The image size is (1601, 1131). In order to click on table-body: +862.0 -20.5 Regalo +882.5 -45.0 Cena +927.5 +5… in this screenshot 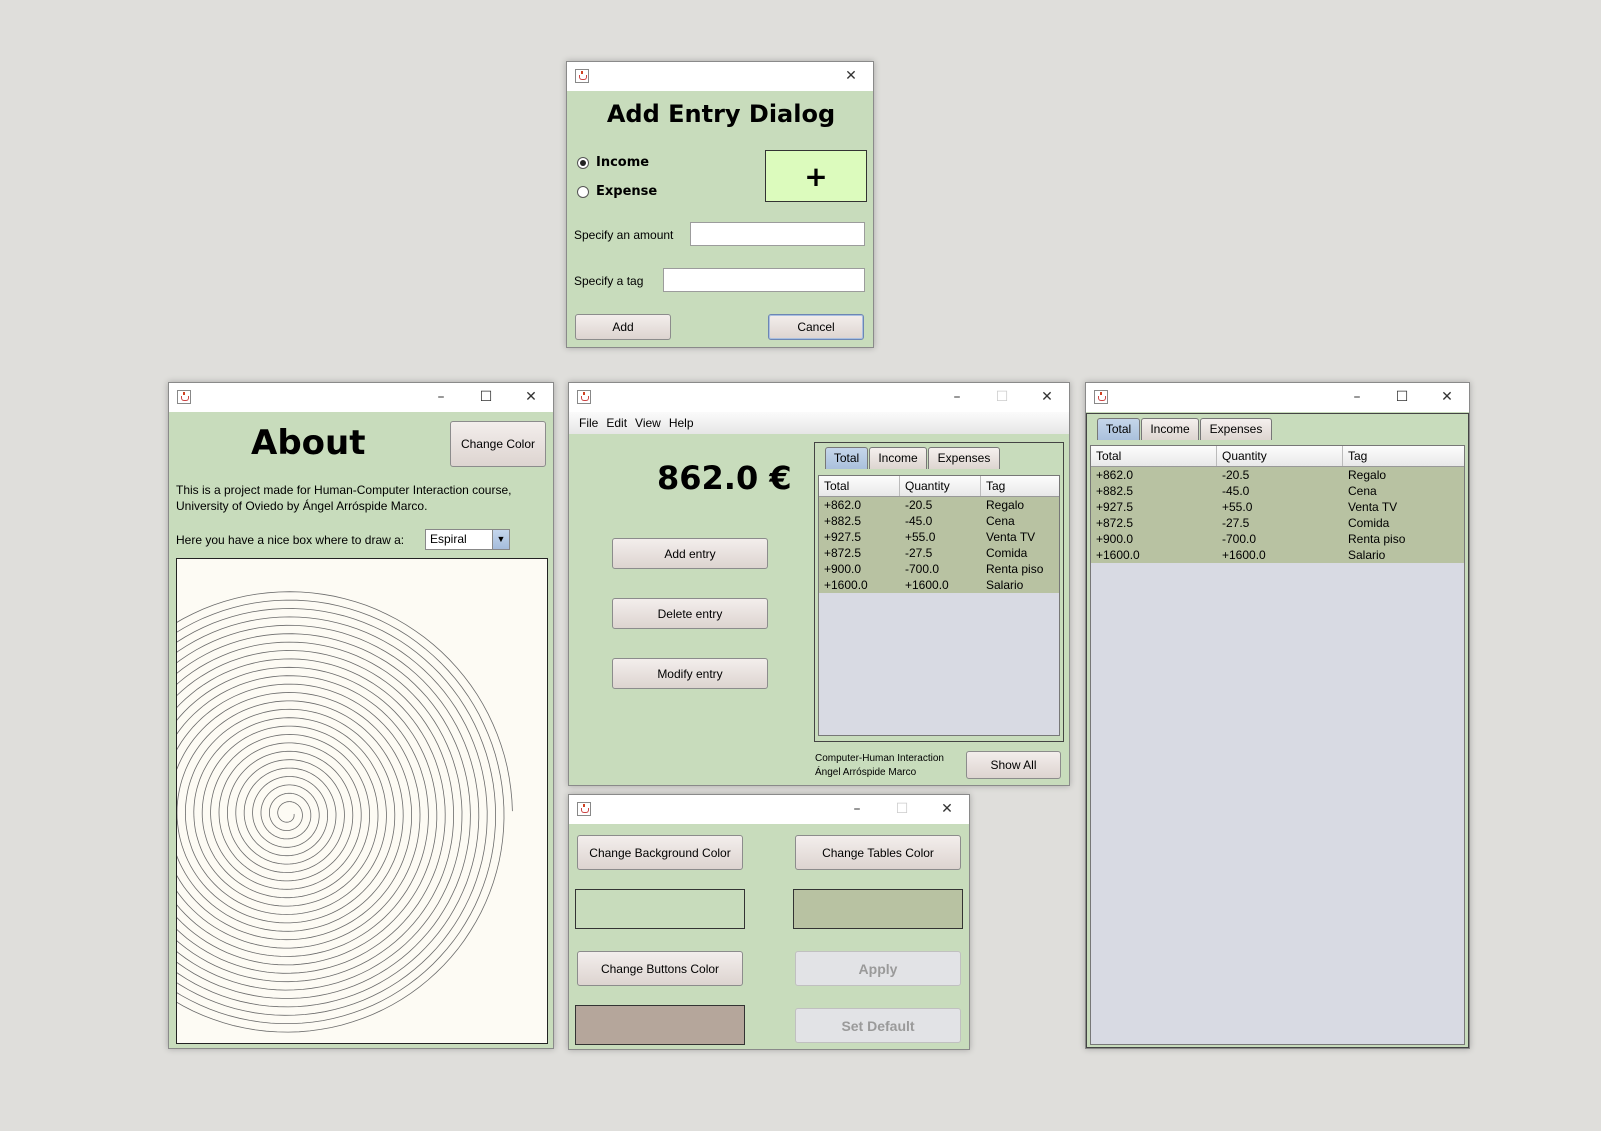, I will do `click(939, 545)`.